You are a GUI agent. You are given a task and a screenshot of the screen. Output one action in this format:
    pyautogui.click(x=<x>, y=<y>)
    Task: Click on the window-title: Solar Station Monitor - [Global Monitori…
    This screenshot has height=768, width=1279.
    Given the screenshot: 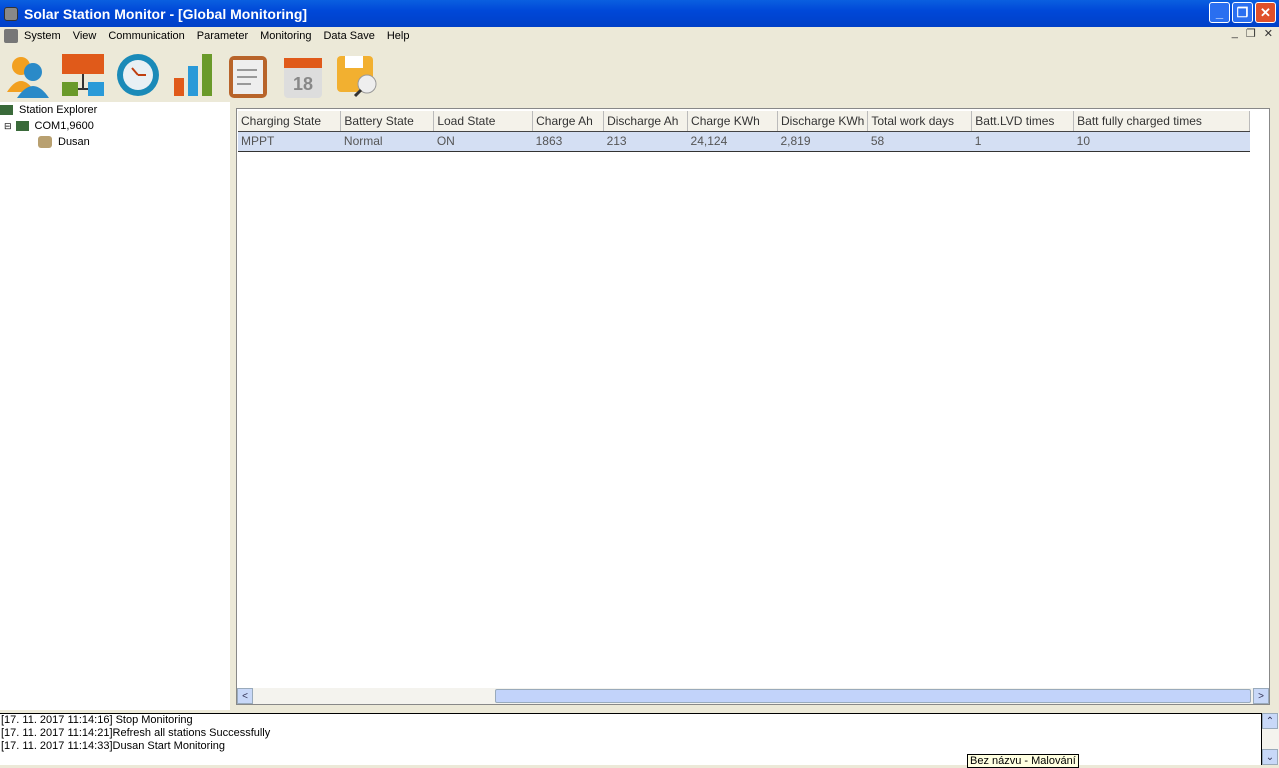 What is the action you would take?
    pyautogui.click(x=166, y=13)
    